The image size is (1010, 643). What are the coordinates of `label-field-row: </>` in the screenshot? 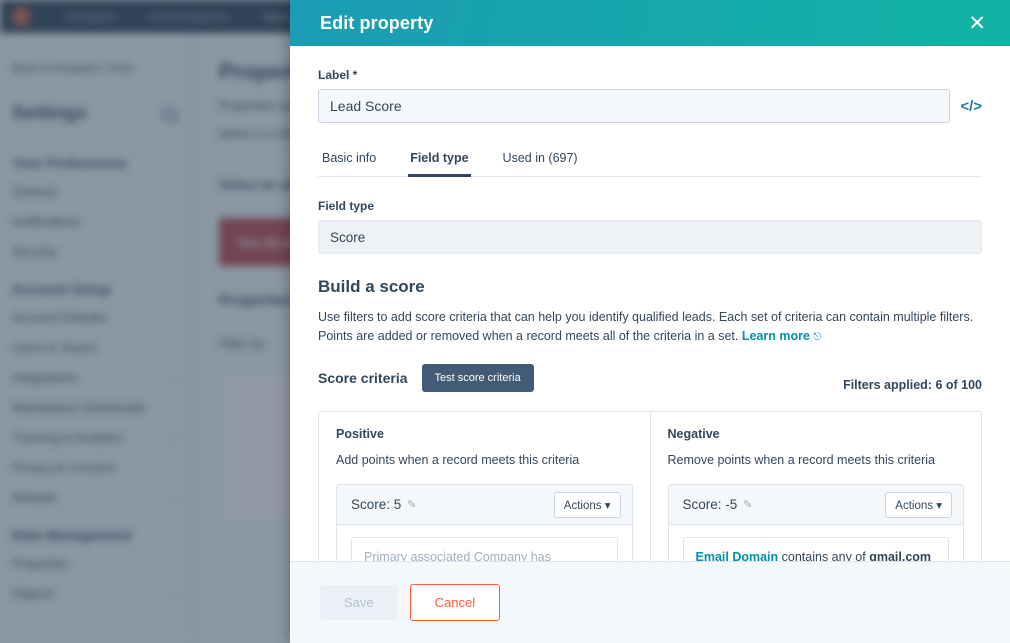 It's located at (650, 106).